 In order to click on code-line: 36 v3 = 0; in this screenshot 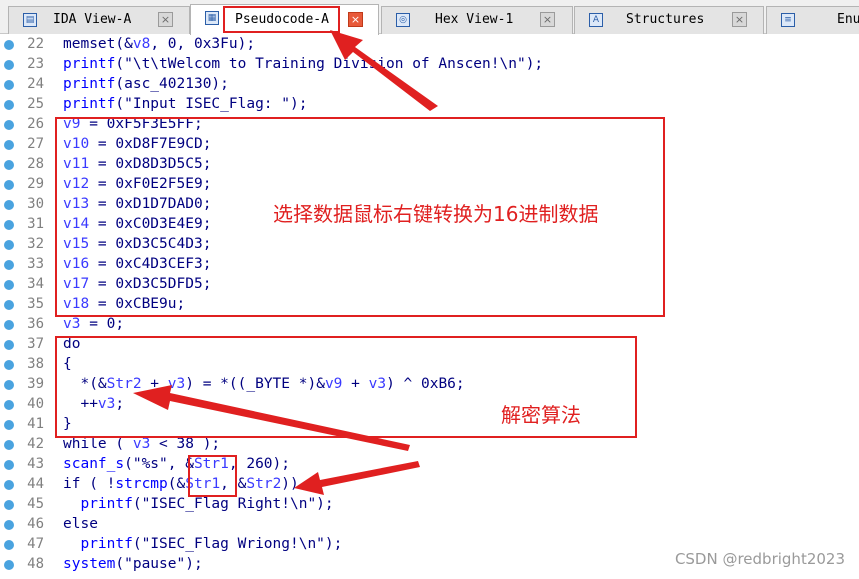, I will do `click(429, 325)`.